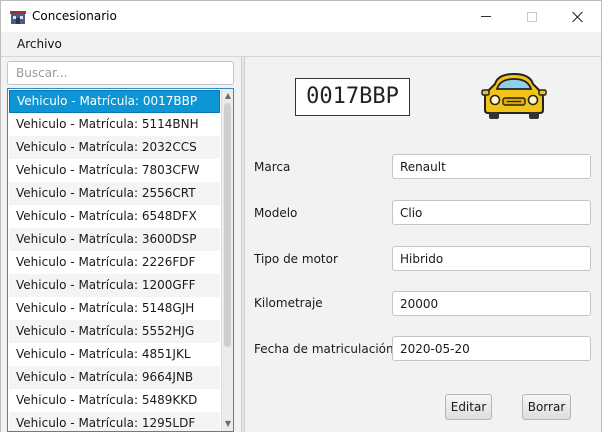 Image resolution: width=602 pixels, height=432 pixels. What do you see at coordinates (114, 101) in the screenshot?
I see `list-item: Vehiculo - Matrícula: 0017BBP` at bounding box center [114, 101].